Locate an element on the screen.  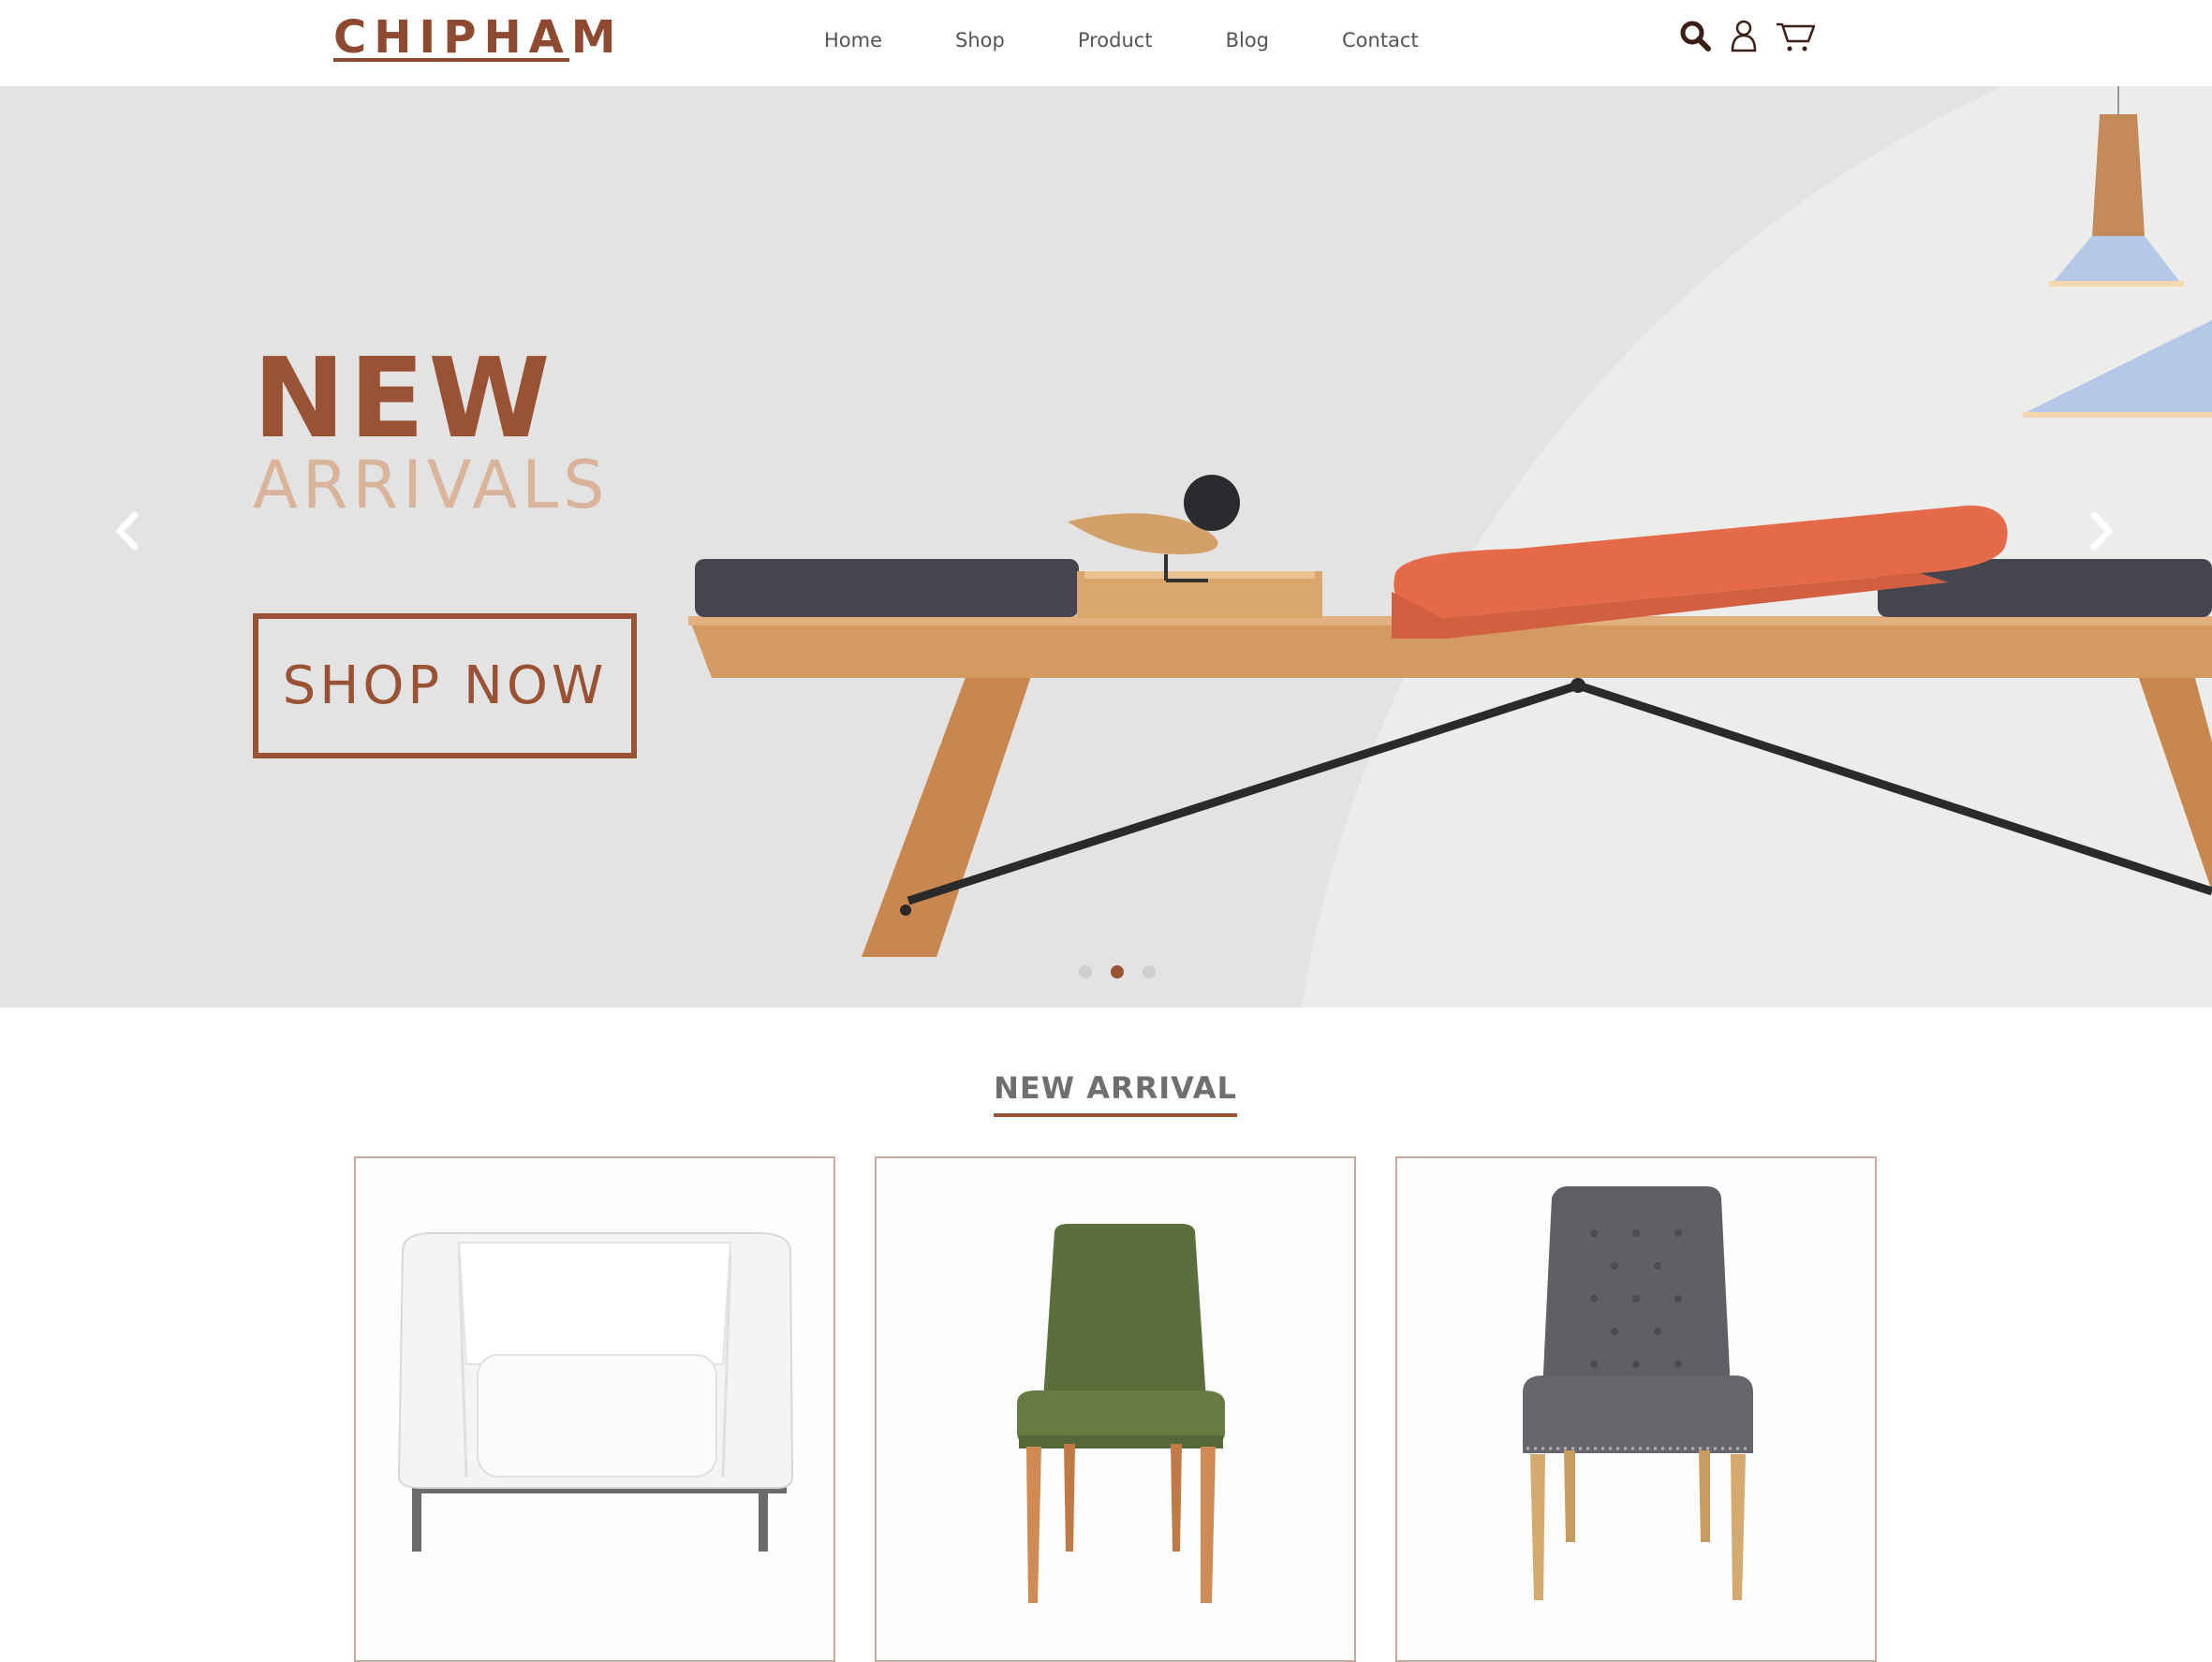
chevron-right-icon is located at coordinates (2100, 531).